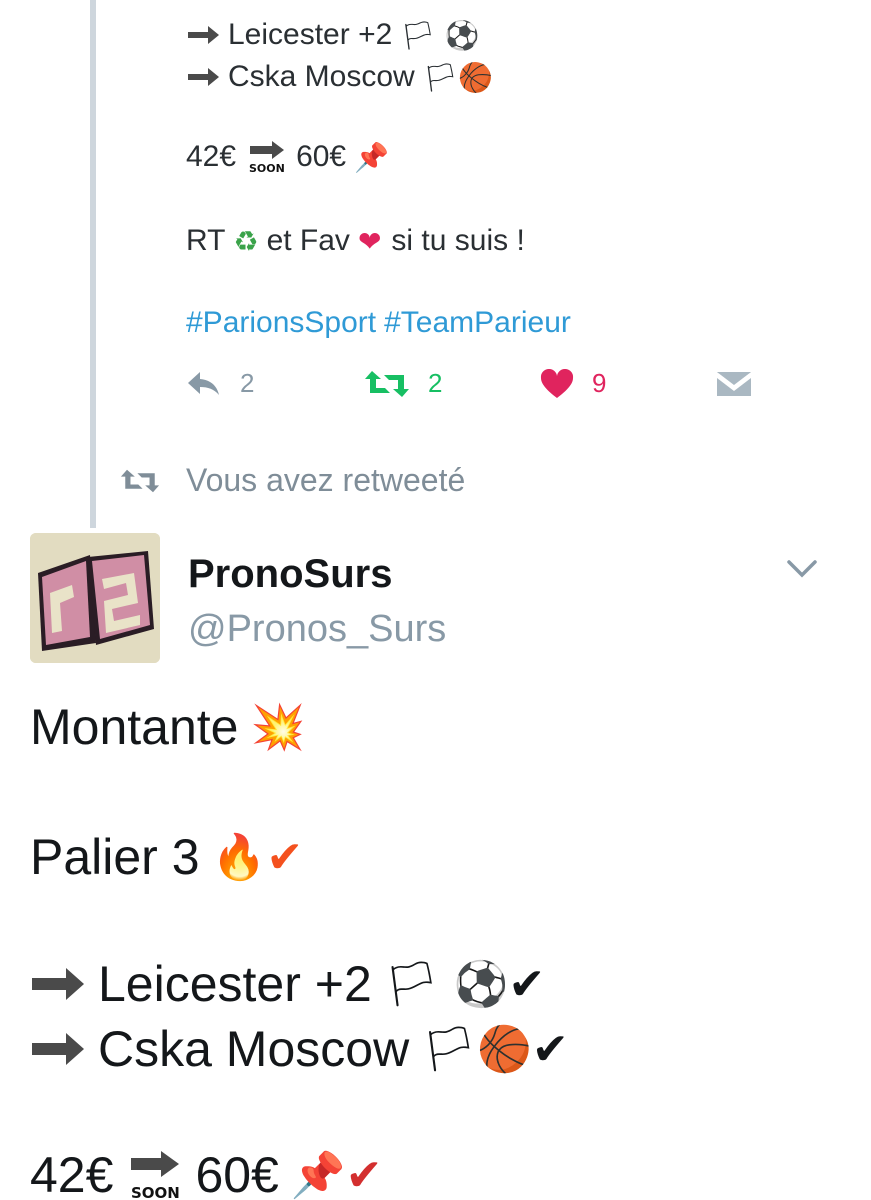  Describe the element at coordinates (203, 383) in the screenshot. I see `reply-icon` at that location.